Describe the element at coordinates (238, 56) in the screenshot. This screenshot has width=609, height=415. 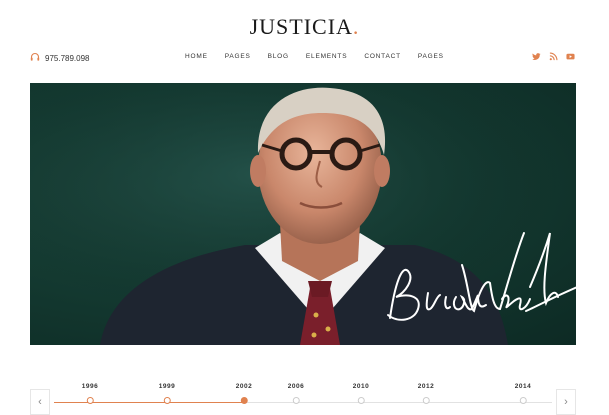
I see `nav-pages: PAGES` at that location.